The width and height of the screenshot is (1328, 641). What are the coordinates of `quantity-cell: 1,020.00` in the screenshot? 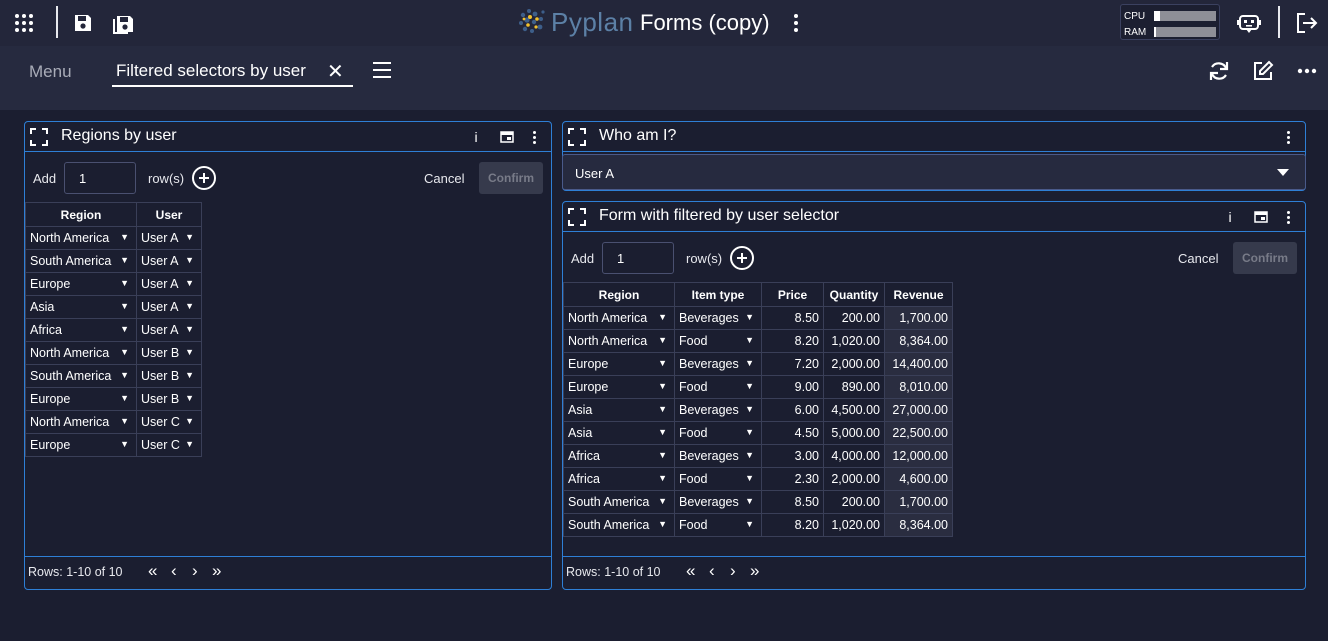 It's located at (854, 525).